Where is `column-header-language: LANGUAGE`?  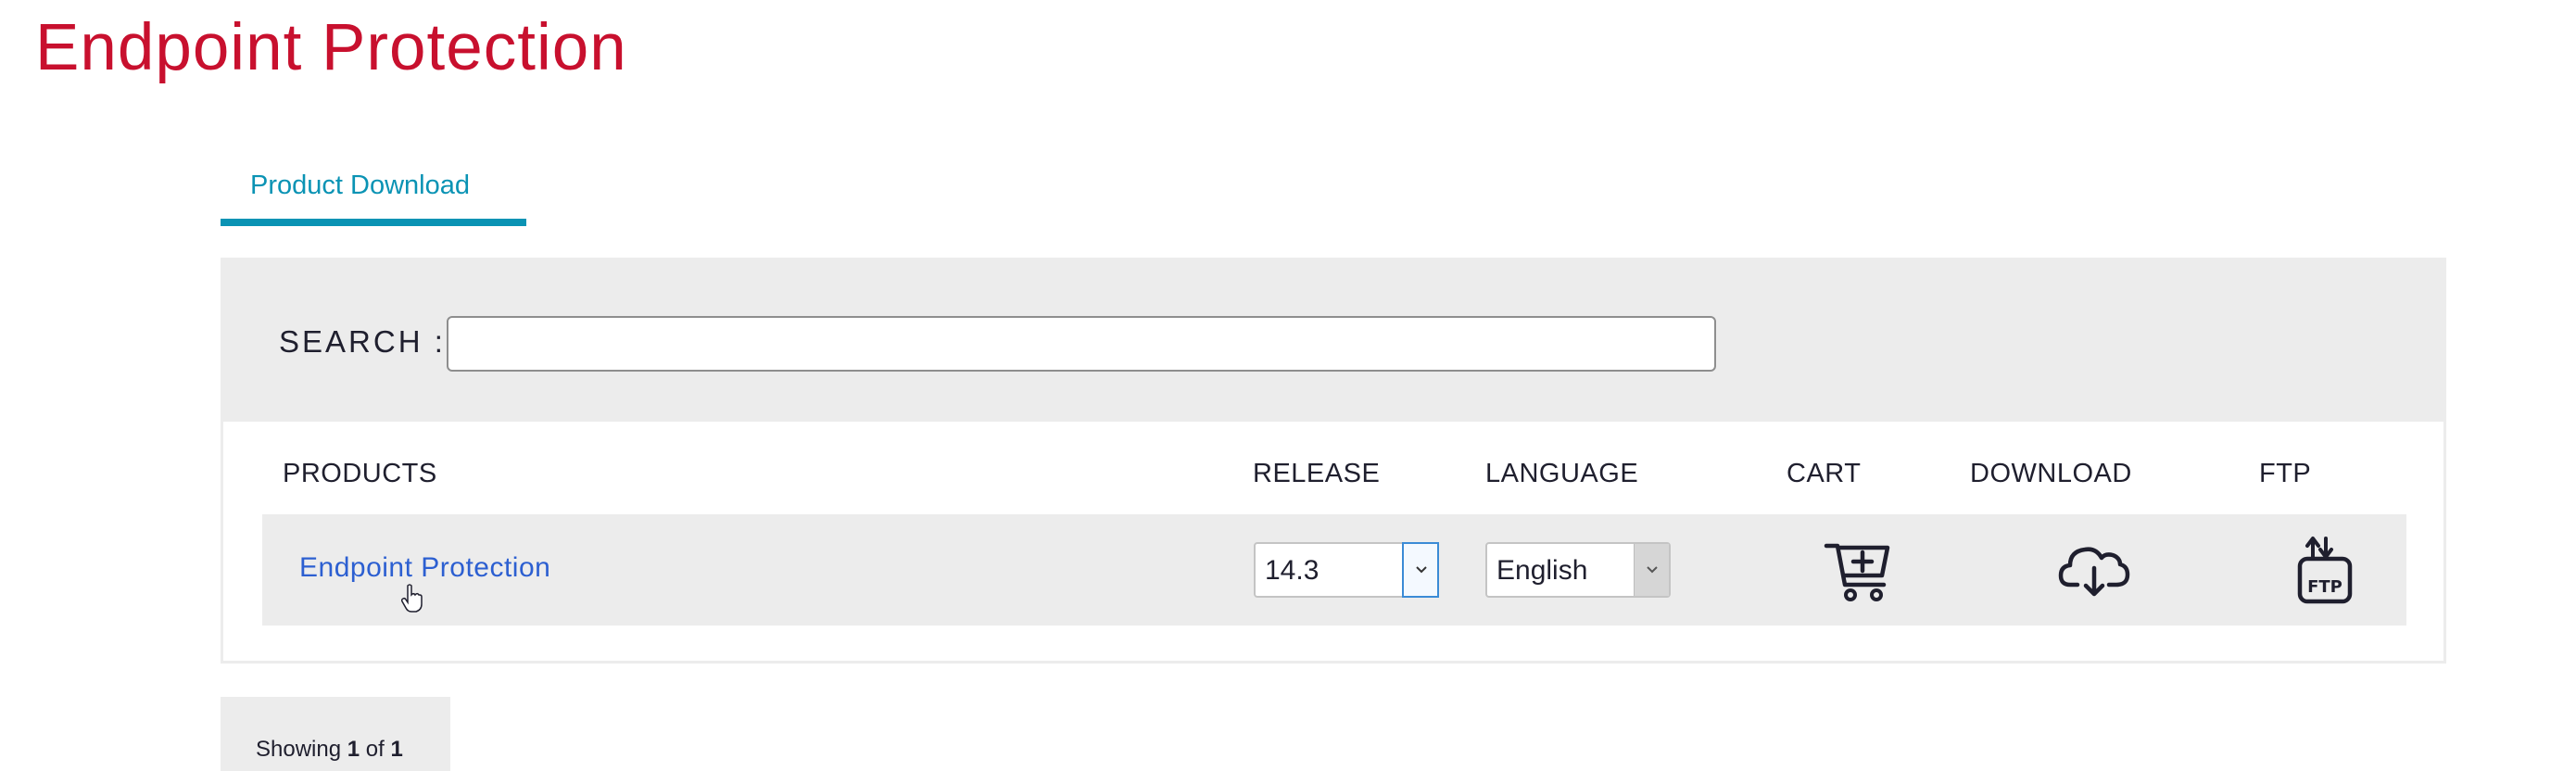 column-header-language: LANGUAGE is located at coordinates (1562, 473).